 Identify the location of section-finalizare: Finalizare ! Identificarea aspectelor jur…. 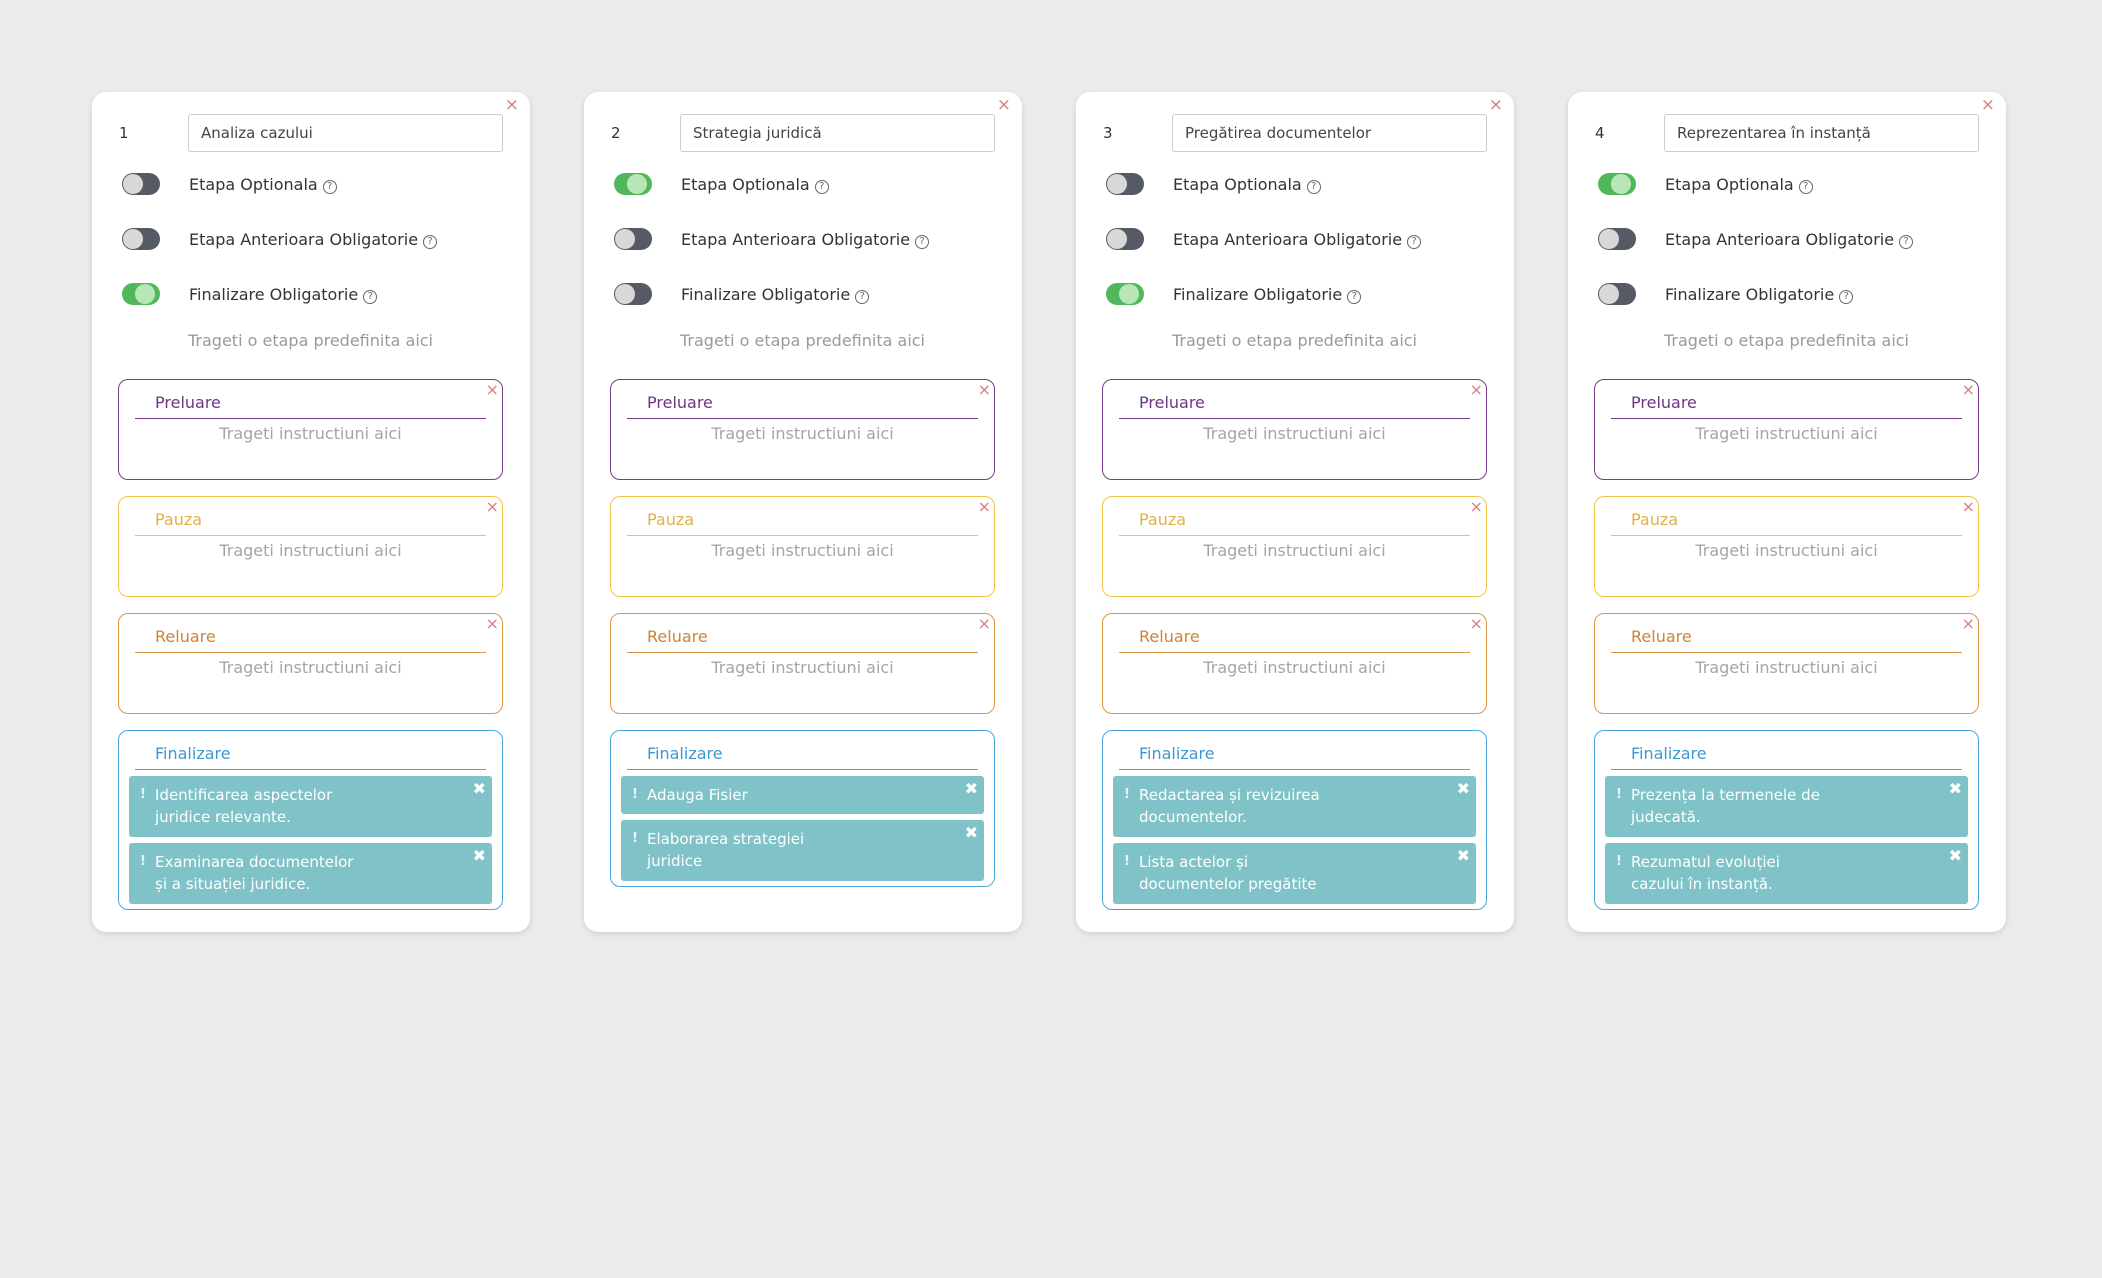
(310, 820).